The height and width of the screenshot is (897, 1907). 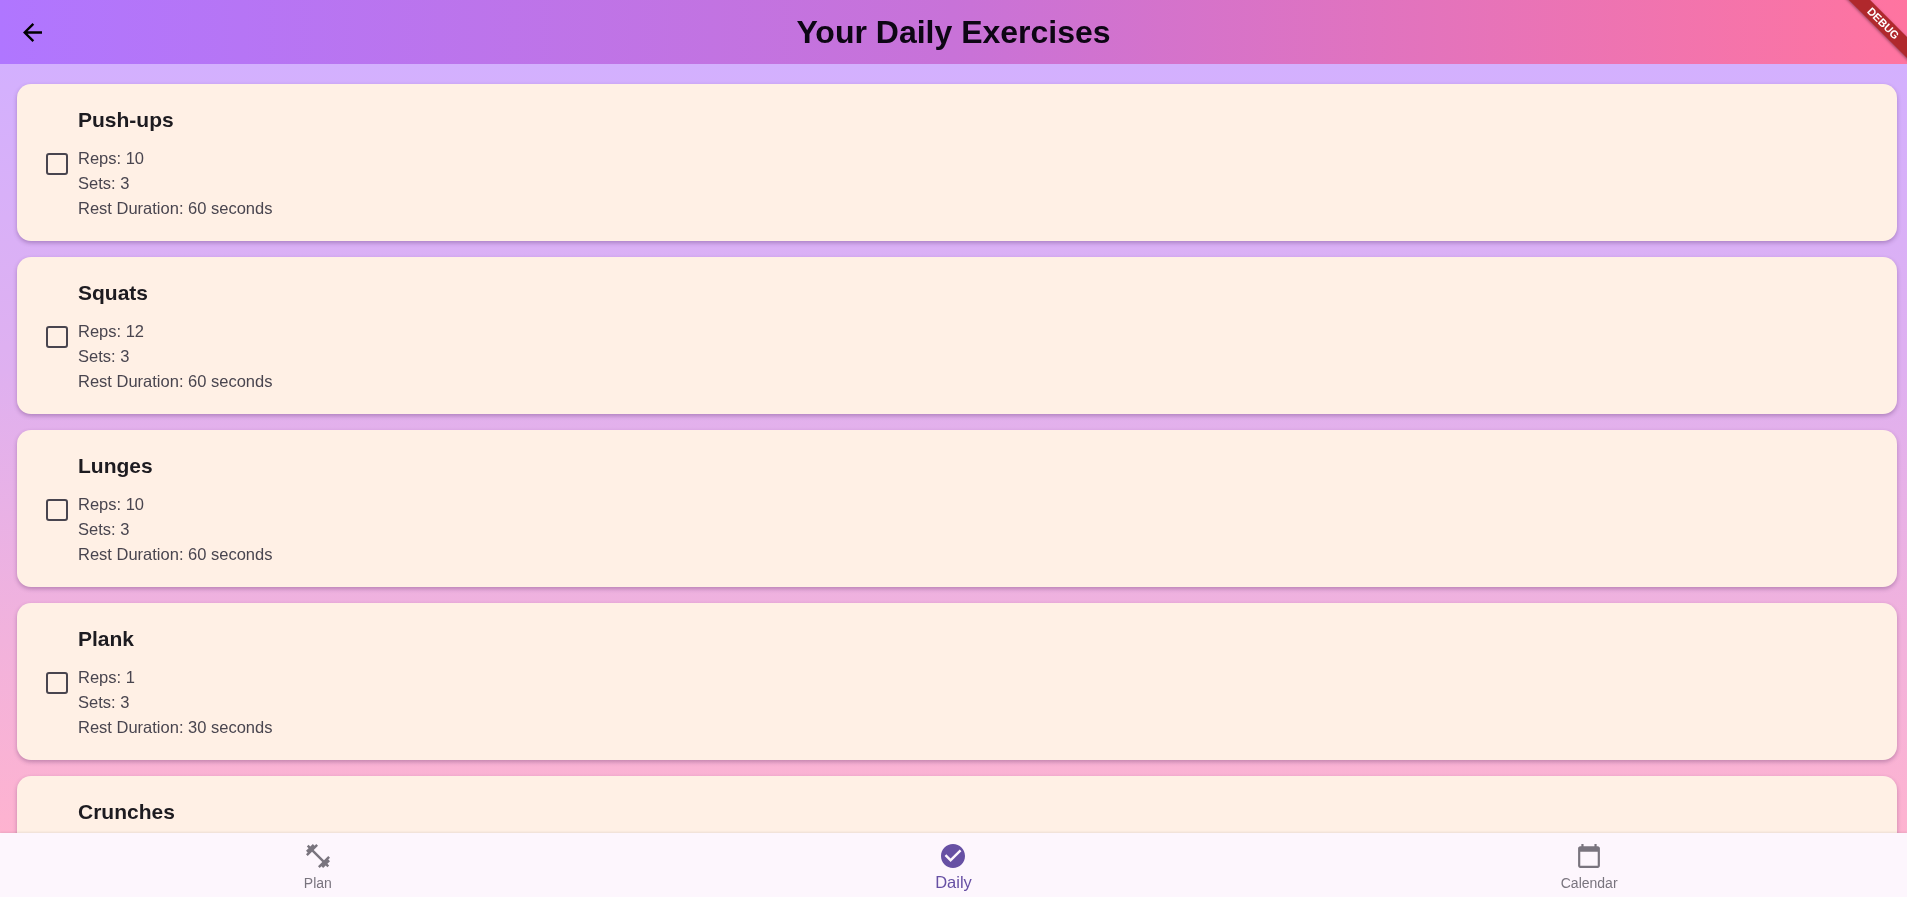 I want to click on nav-tab: Daily, so click(x=953, y=865).